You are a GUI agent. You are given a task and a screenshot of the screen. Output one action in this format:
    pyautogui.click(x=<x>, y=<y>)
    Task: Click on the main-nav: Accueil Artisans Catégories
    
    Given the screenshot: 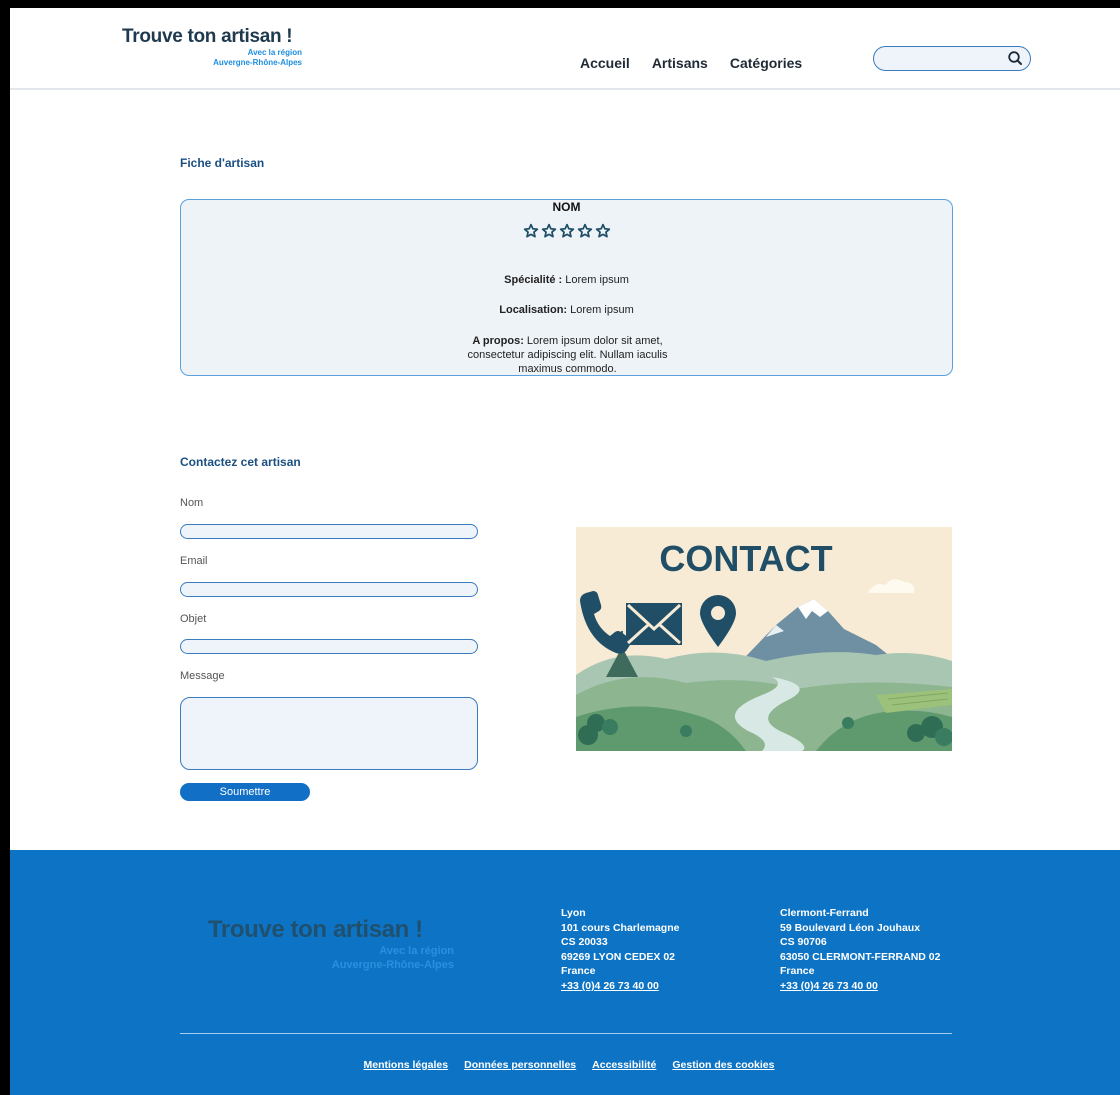 What is the action you would take?
    pyautogui.click(x=691, y=63)
    